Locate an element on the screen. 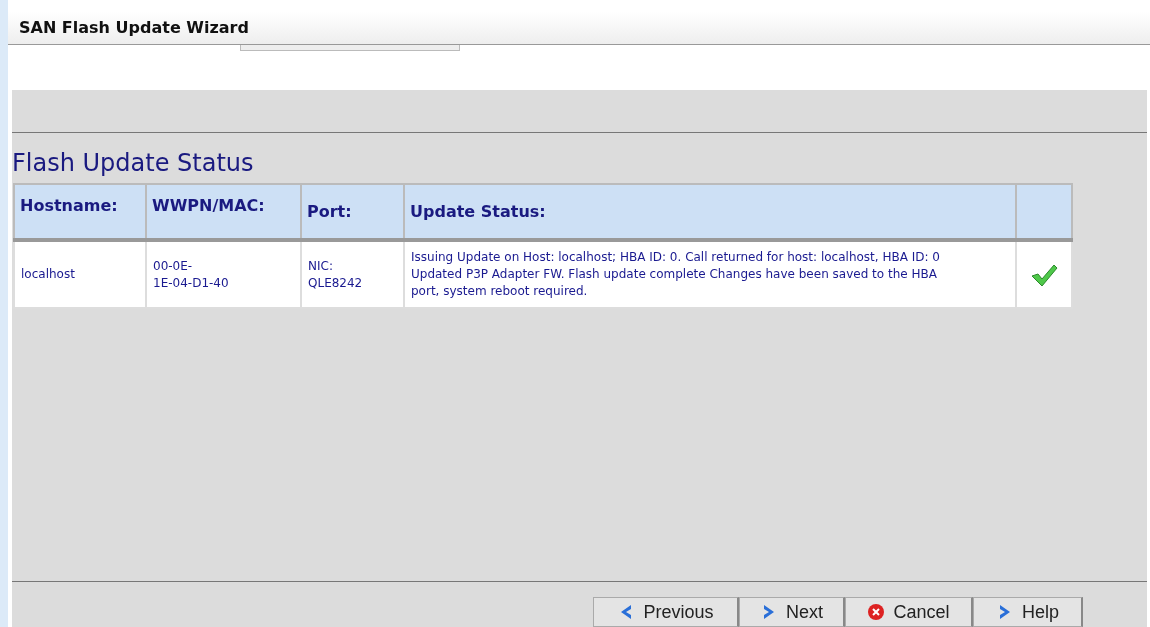 This screenshot has width=1150, height=627. column-header: WWPN/MAC: is located at coordinates (223, 212).